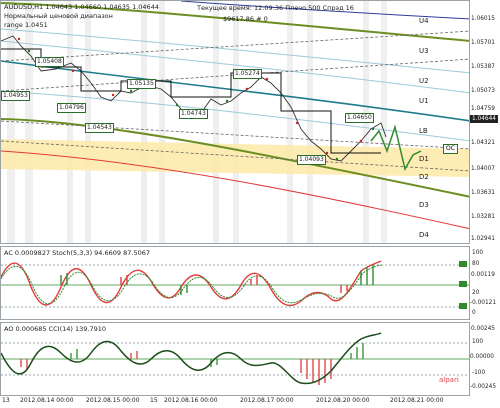 Image resolution: width=500 pixels, height=408 pixels. What do you see at coordinates (15, 96) in the screenshot?
I see `price-label: 1.04953` at bounding box center [15, 96].